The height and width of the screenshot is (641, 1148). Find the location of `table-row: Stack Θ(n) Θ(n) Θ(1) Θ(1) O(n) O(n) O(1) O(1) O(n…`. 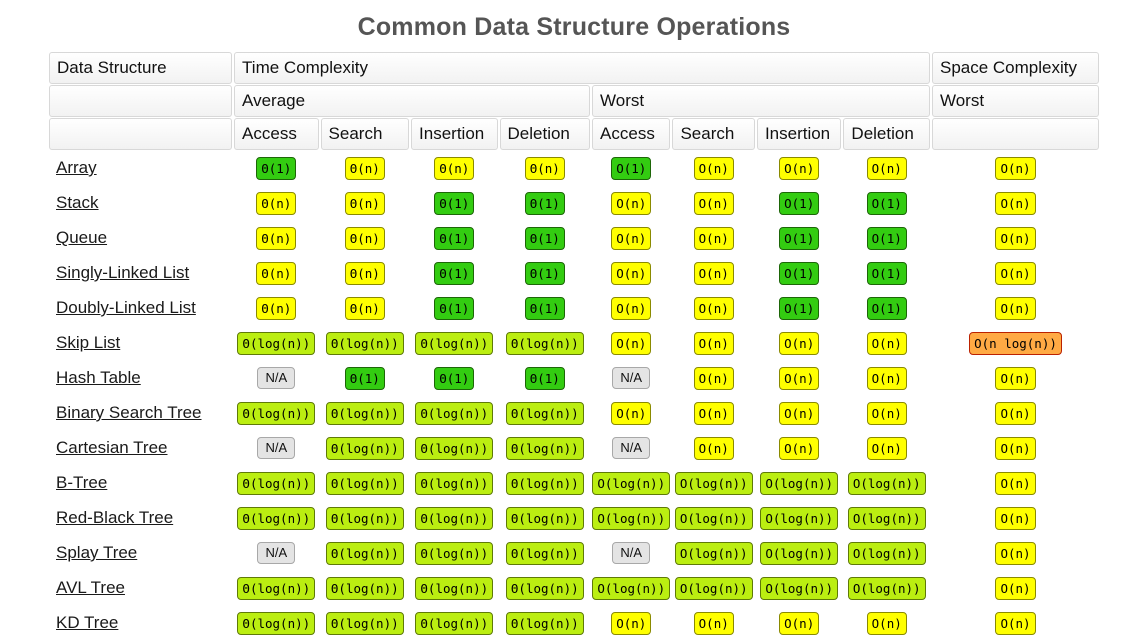

table-row: Stack Θ(n) Θ(n) Θ(1) Θ(1) O(n) O(n) O(1) O(1) O(n… is located at coordinates (574, 203).